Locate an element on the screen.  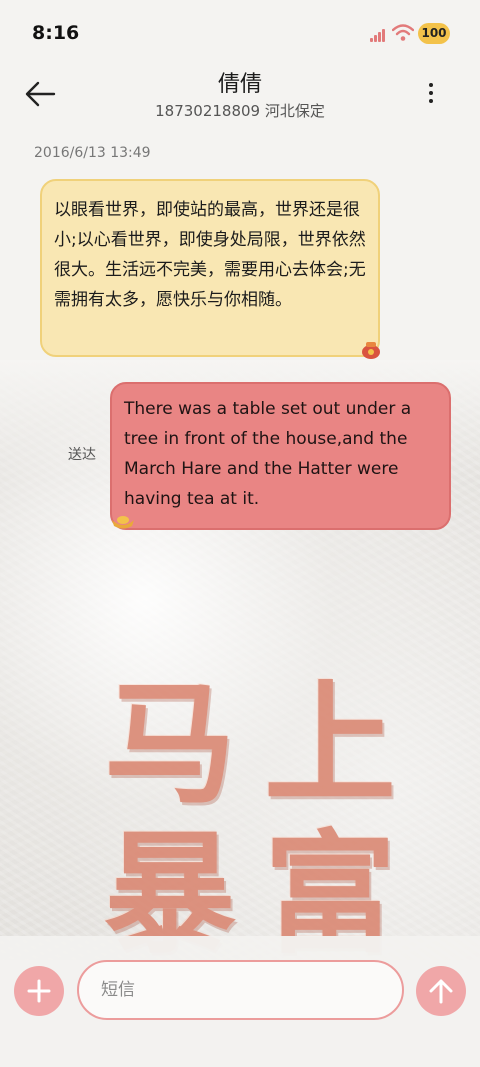
status-time: 8:16 is located at coordinates (56, 33).